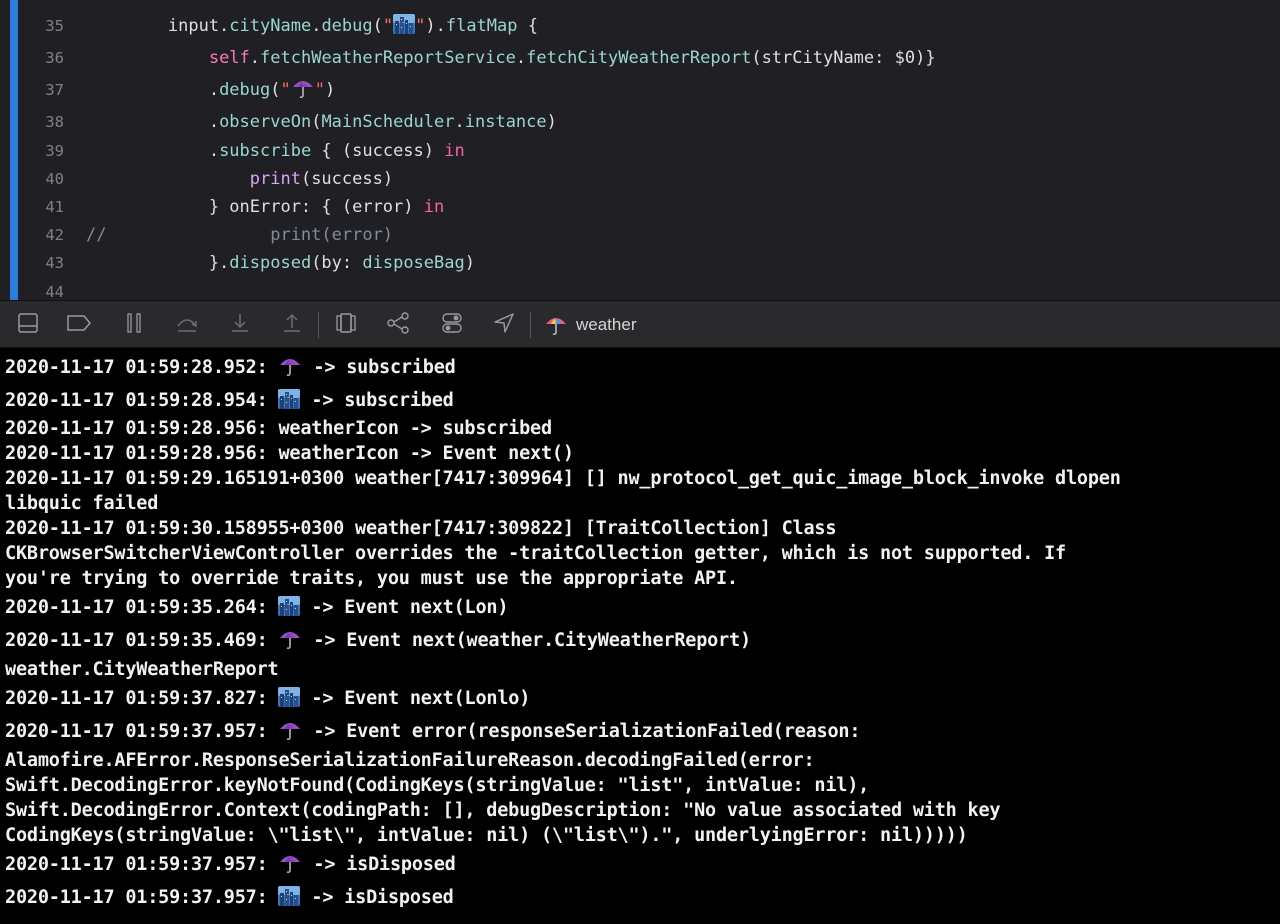 This screenshot has height=924, width=1280. I want to click on code-token: { (success), so click(378, 151).